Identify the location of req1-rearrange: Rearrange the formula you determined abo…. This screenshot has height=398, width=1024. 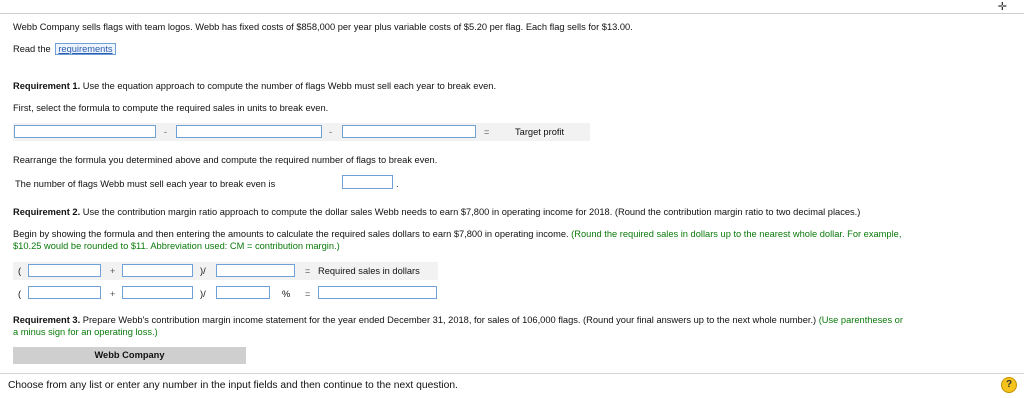
(225, 160).